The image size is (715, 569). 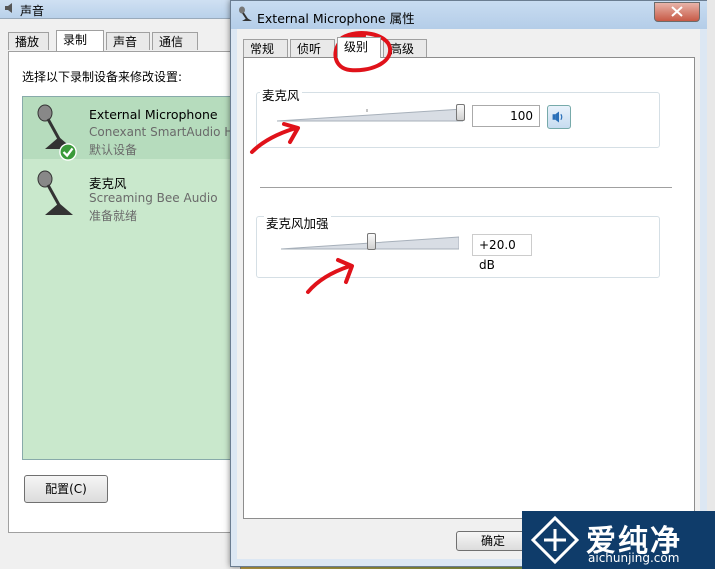 What do you see at coordinates (555, 540) in the screenshot?
I see `logo-icon` at bounding box center [555, 540].